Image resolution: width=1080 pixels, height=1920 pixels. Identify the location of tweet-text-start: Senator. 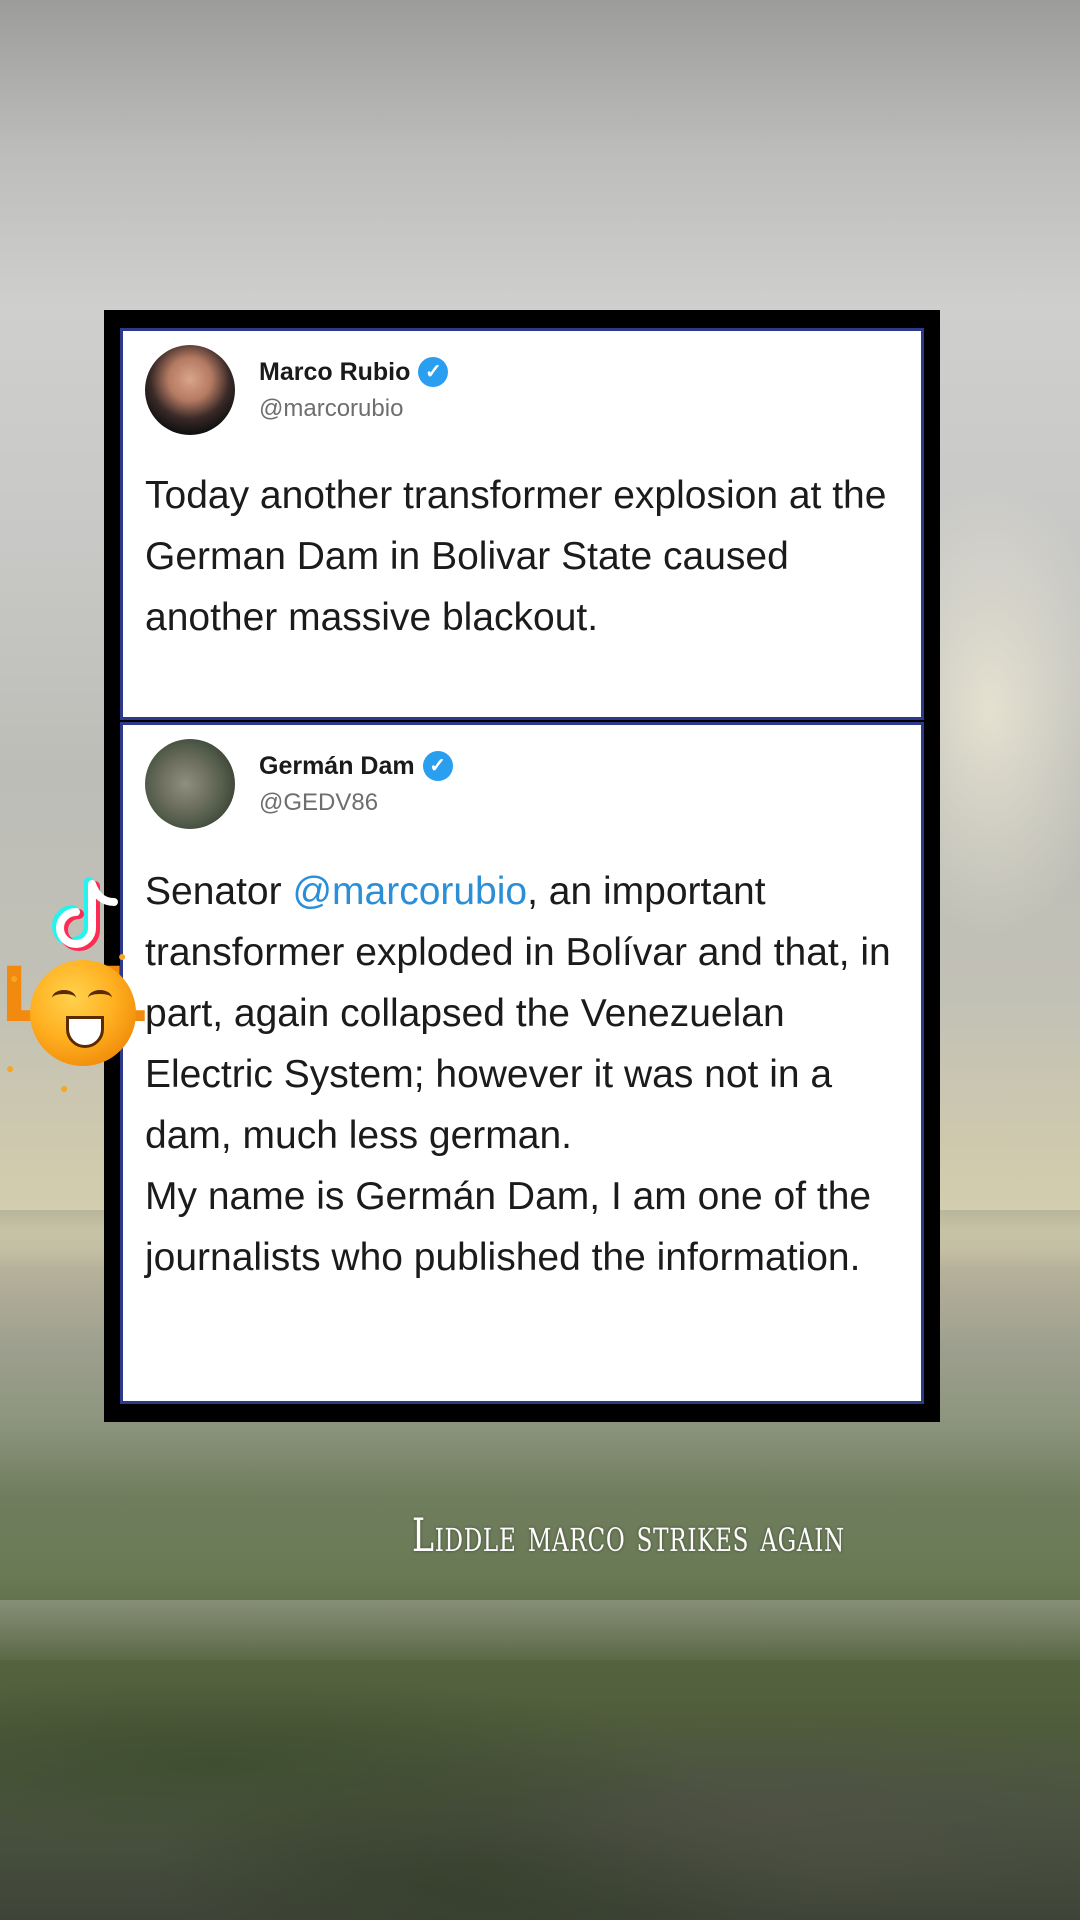
(219, 891).